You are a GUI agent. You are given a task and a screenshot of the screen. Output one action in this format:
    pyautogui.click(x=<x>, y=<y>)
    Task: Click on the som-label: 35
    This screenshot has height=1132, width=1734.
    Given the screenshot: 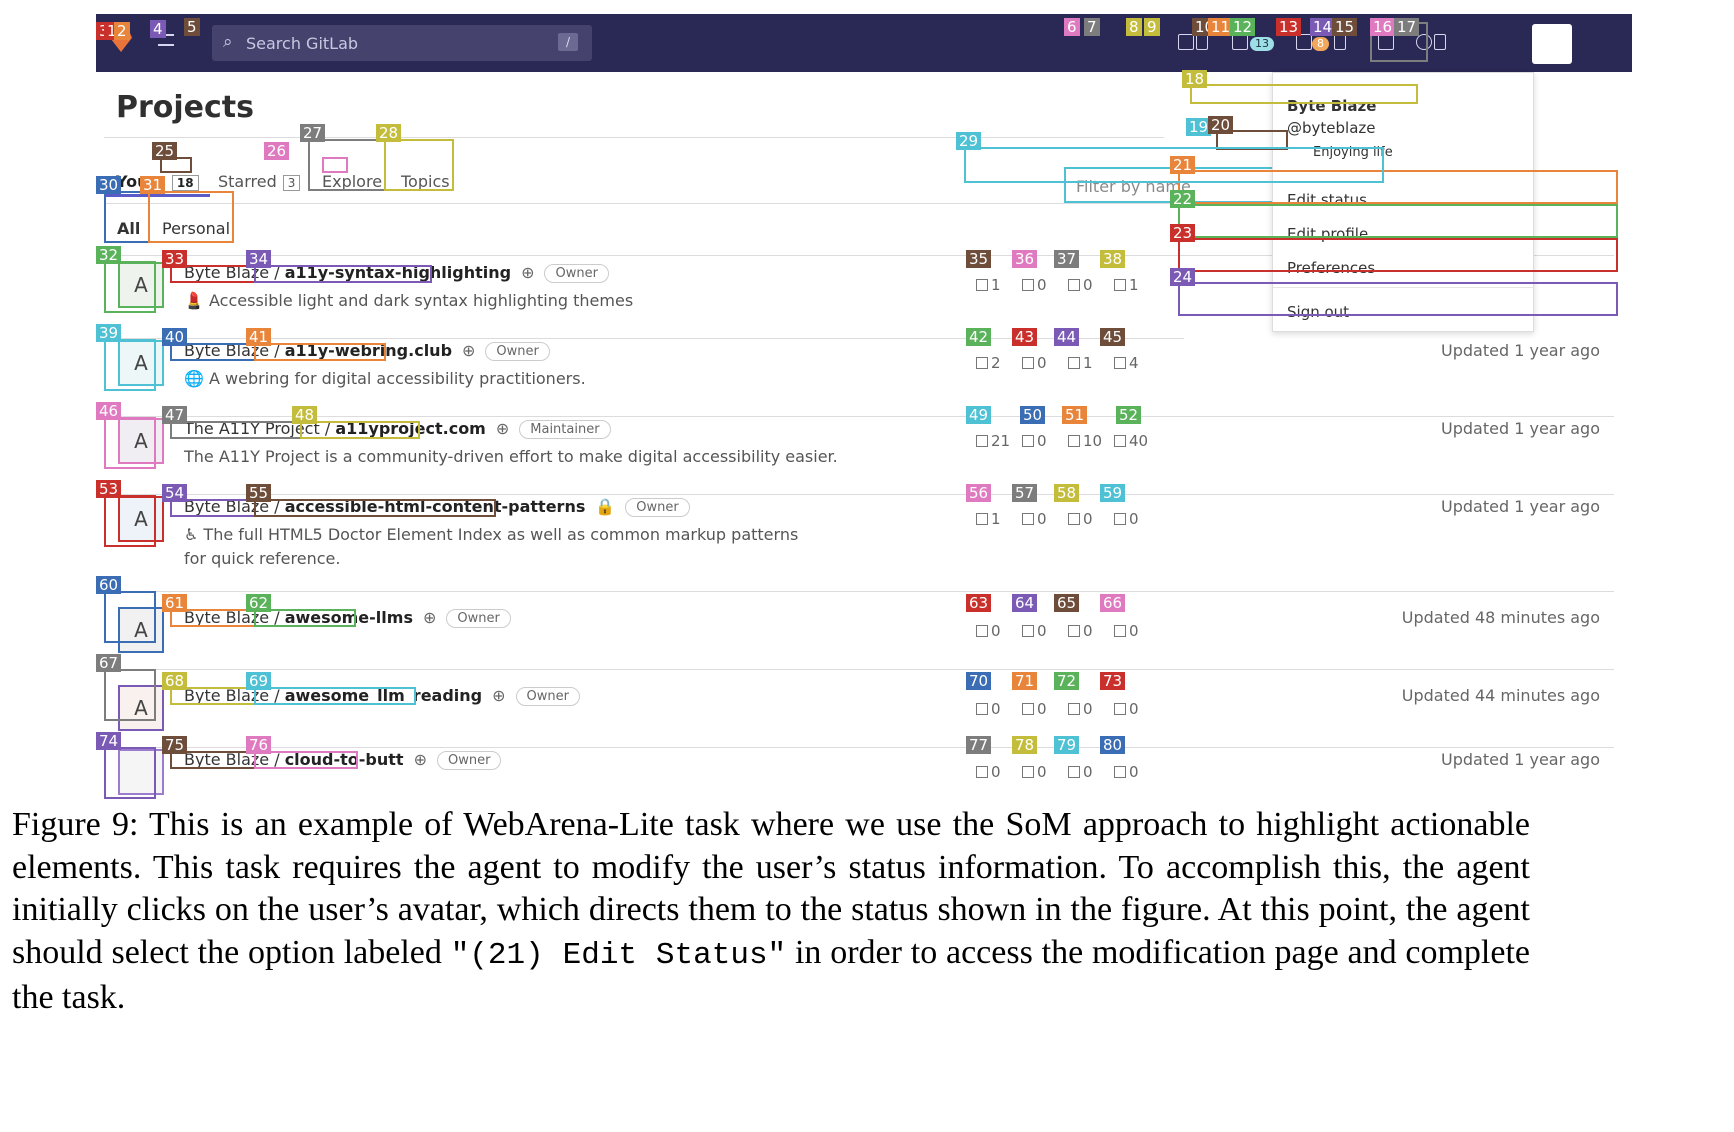 What is the action you would take?
    pyautogui.click(x=979, y=259)
    